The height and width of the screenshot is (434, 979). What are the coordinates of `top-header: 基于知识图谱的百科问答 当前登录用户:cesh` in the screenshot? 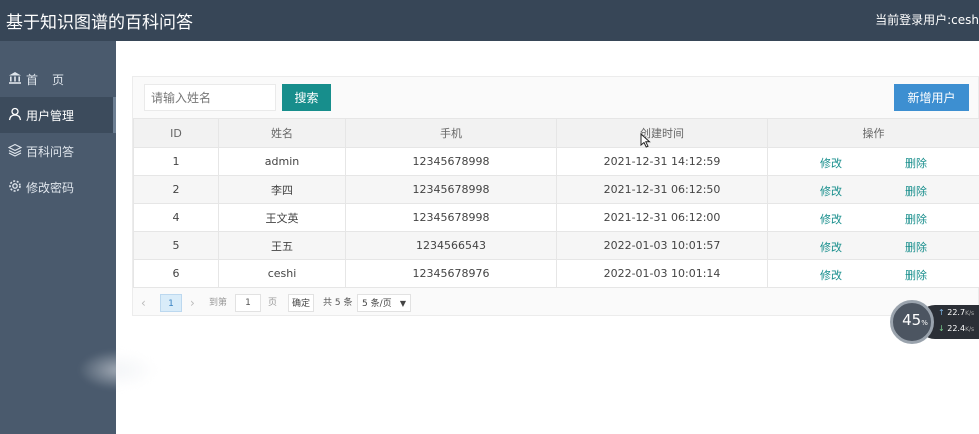 It's located at (489, 20).